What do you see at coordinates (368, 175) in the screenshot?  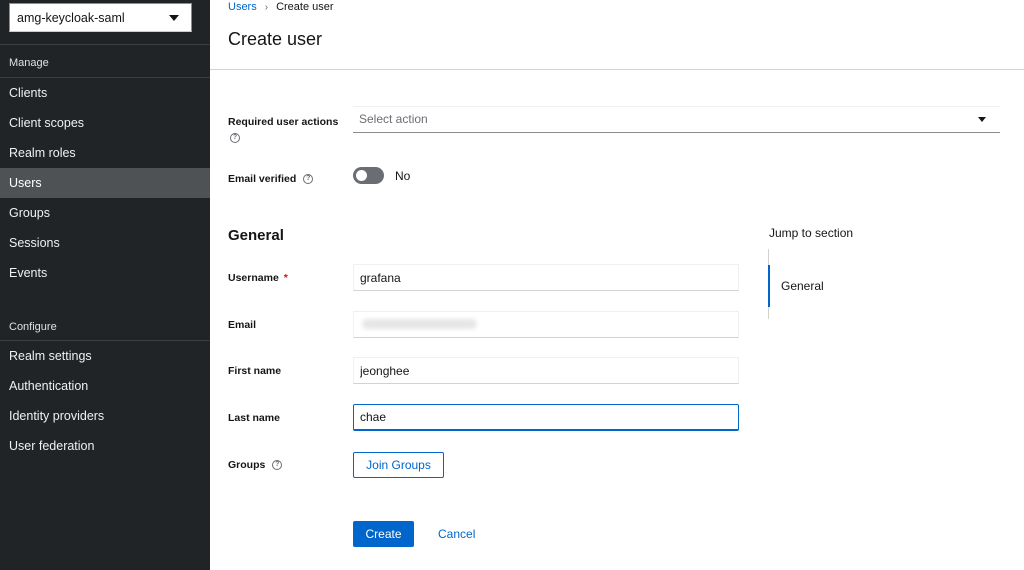 I see `email-verified-toggle` at bounding box center [368, 175].